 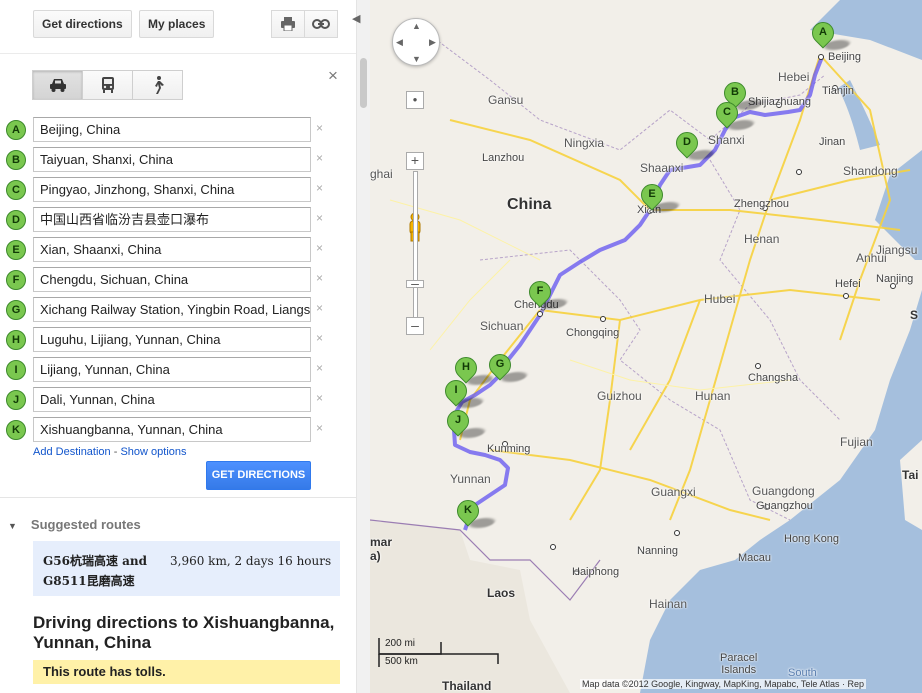 I want to click on map-marker-pin: A, so click(x=830, y=36).